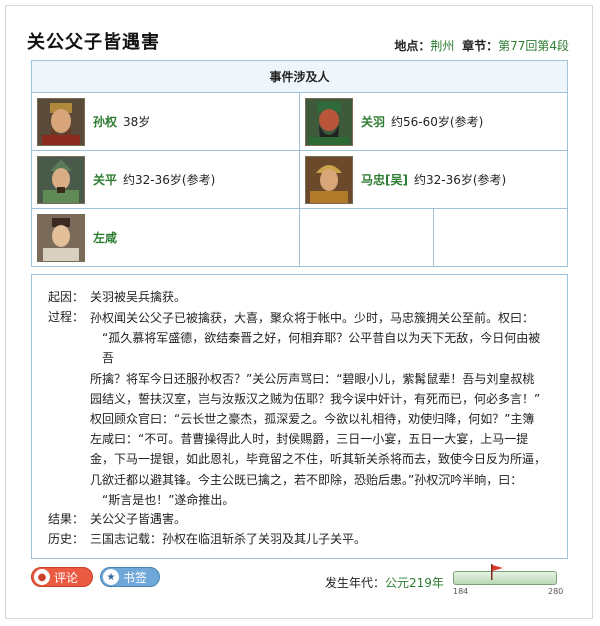 The height and width of the screenshot is (626, 600). I want to click on comment-icon: ●, so click(42, 577).